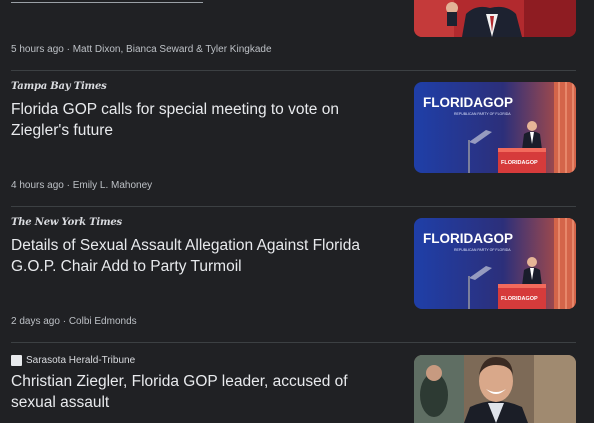 The width and height of the screenshot is (594, 423). What do you see at coordinates (81, 360) in the screenshot?
I see `source-name: Sarasota Herald-Tribune` at bounding box center [81, 360].